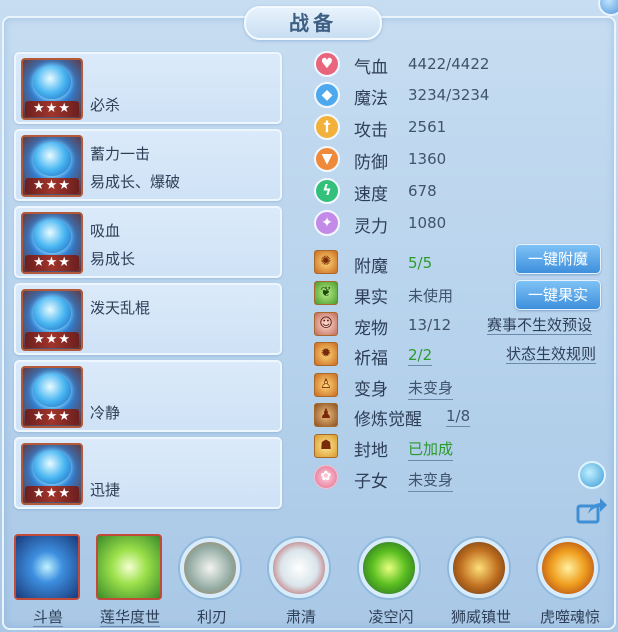 Image resolution: width=618 pixels, height=632 pixels. I want to click on row-value: 未使用, so click(431, 296).